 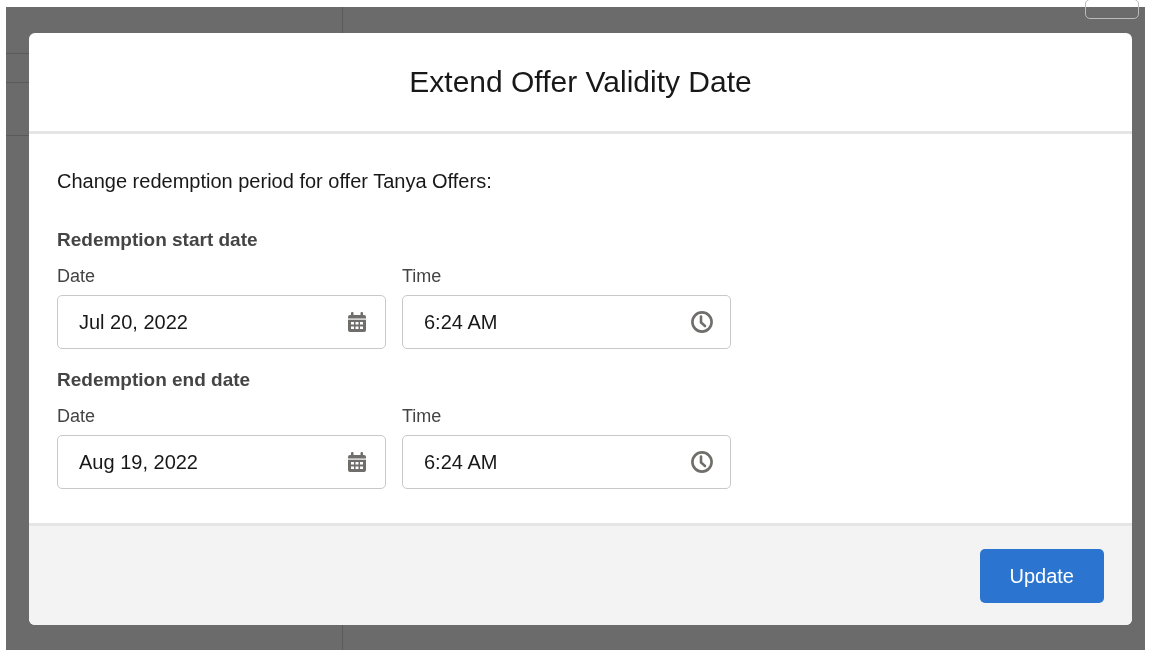 I want to click on section-label: Redemption end date, so click(x=154, y=380).